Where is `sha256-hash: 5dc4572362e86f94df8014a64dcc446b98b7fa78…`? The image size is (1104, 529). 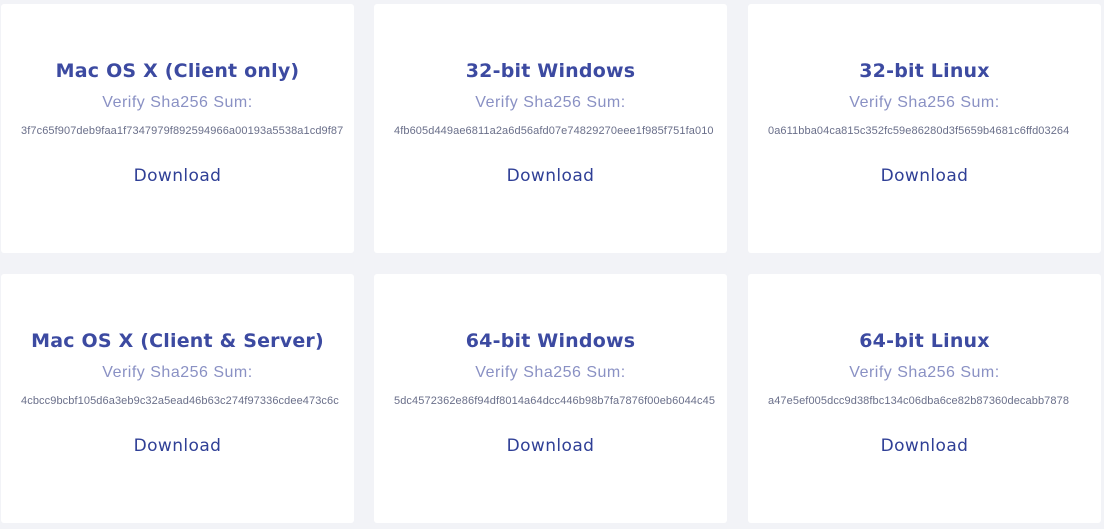
sha256-hash: 5dc4572362e86f94df8014a64dcc446b98b7fa78… is located at coordinates (555, 401).